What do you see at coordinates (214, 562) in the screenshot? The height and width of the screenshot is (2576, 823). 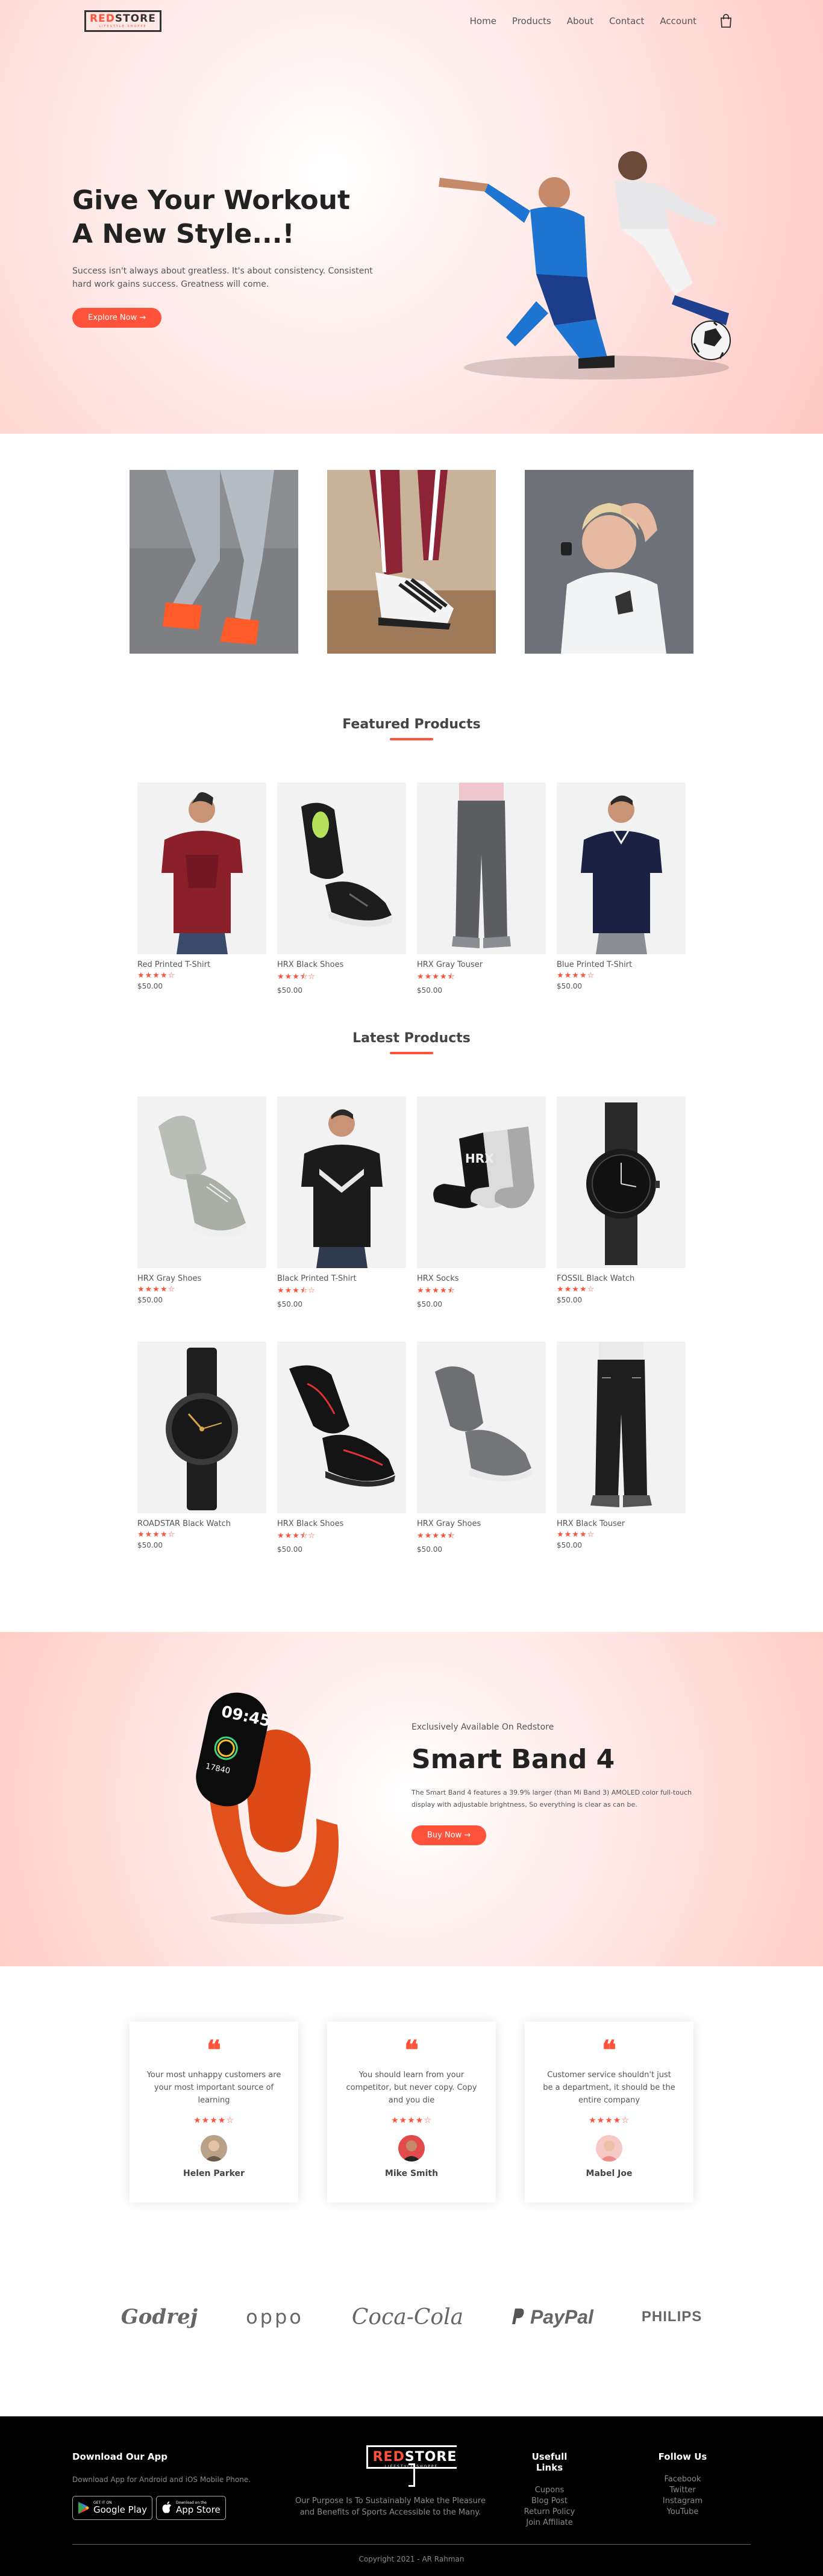 I see `category-image-sneakers-red` at bounding box center [214, 562].